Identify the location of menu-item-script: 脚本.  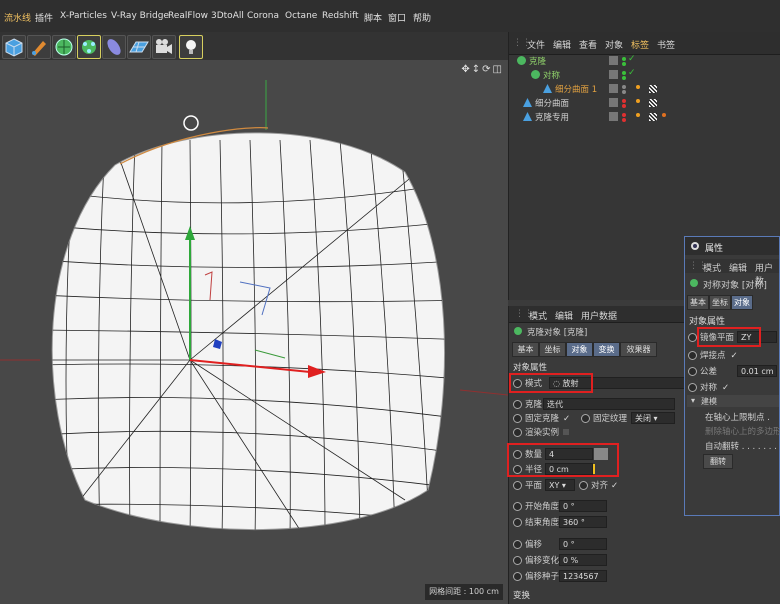
(373, 17).